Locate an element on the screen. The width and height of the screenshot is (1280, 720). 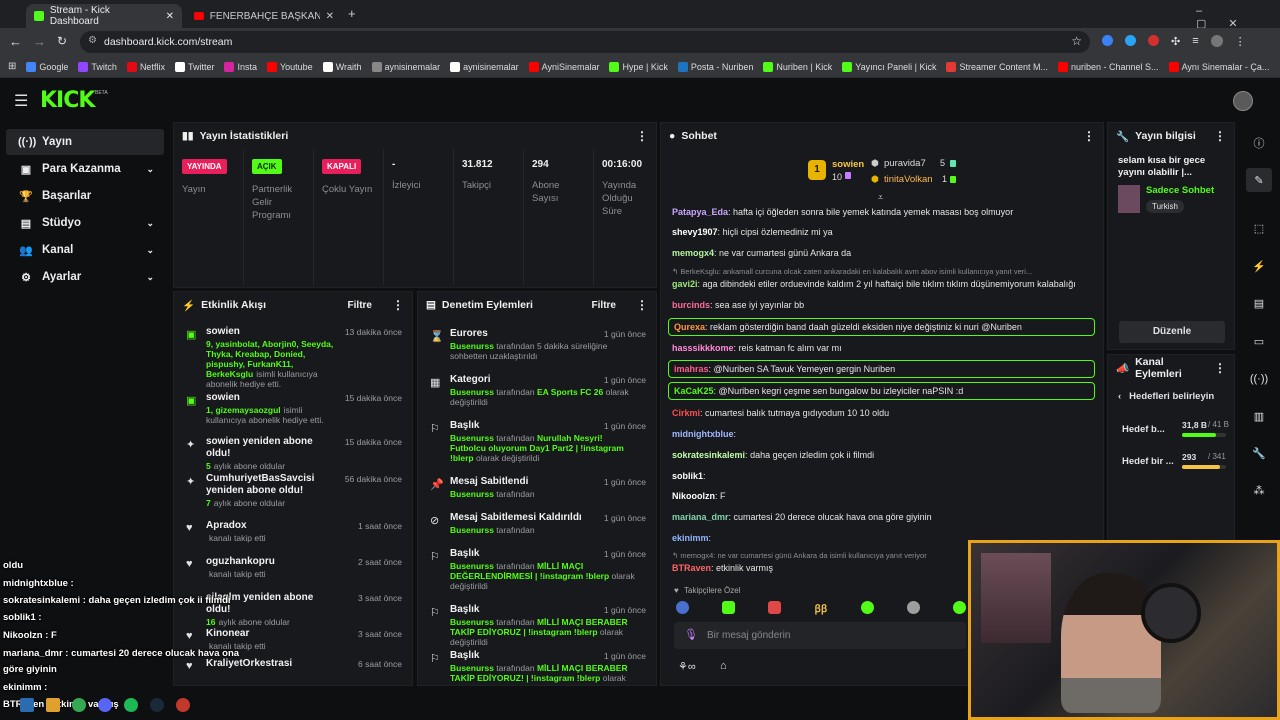
activity-item: ♥ KraliyetOrkestrasi 6 saat önce is located at coordinates (293, 669).